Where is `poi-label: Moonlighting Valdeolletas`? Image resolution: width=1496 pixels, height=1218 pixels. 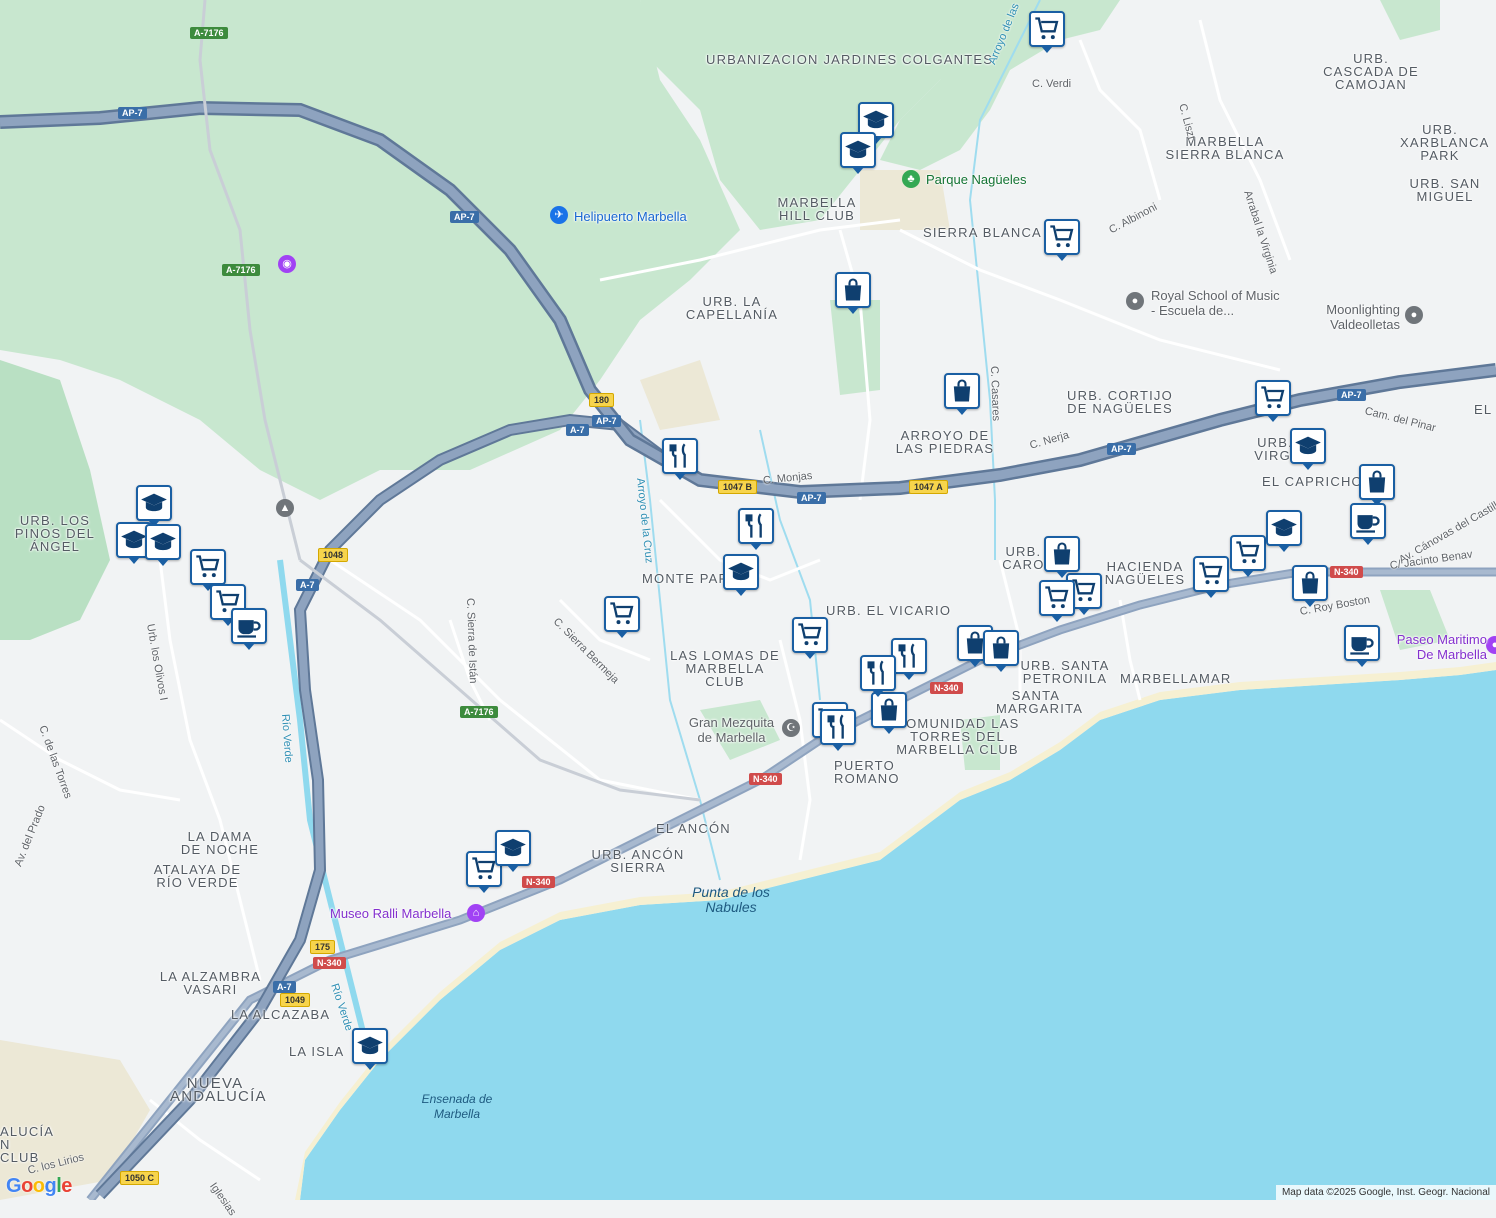 poi-label: Moonlighting Valdeolletas is located at coordinates (1360, 317).